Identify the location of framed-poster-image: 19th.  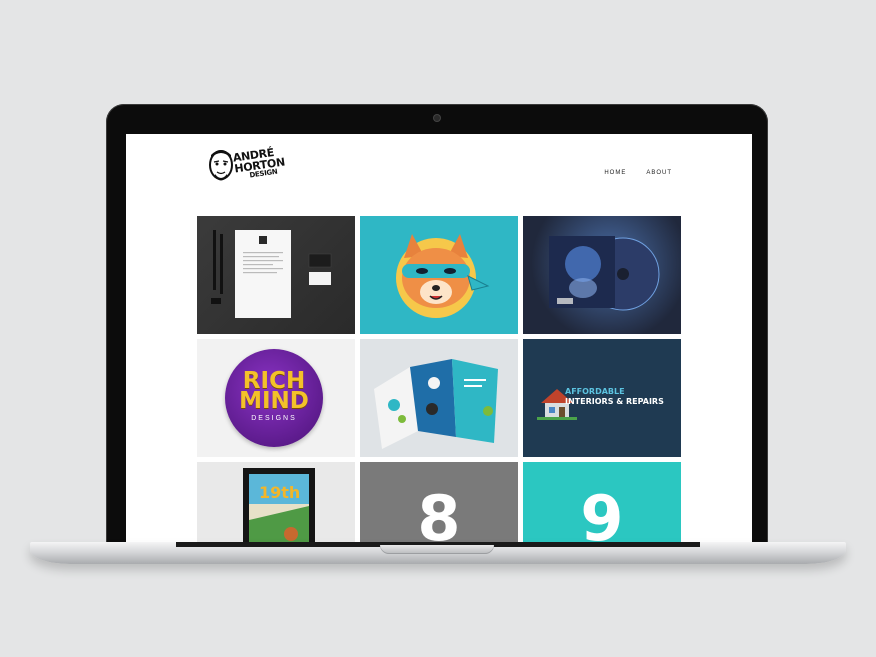
(279, 508).